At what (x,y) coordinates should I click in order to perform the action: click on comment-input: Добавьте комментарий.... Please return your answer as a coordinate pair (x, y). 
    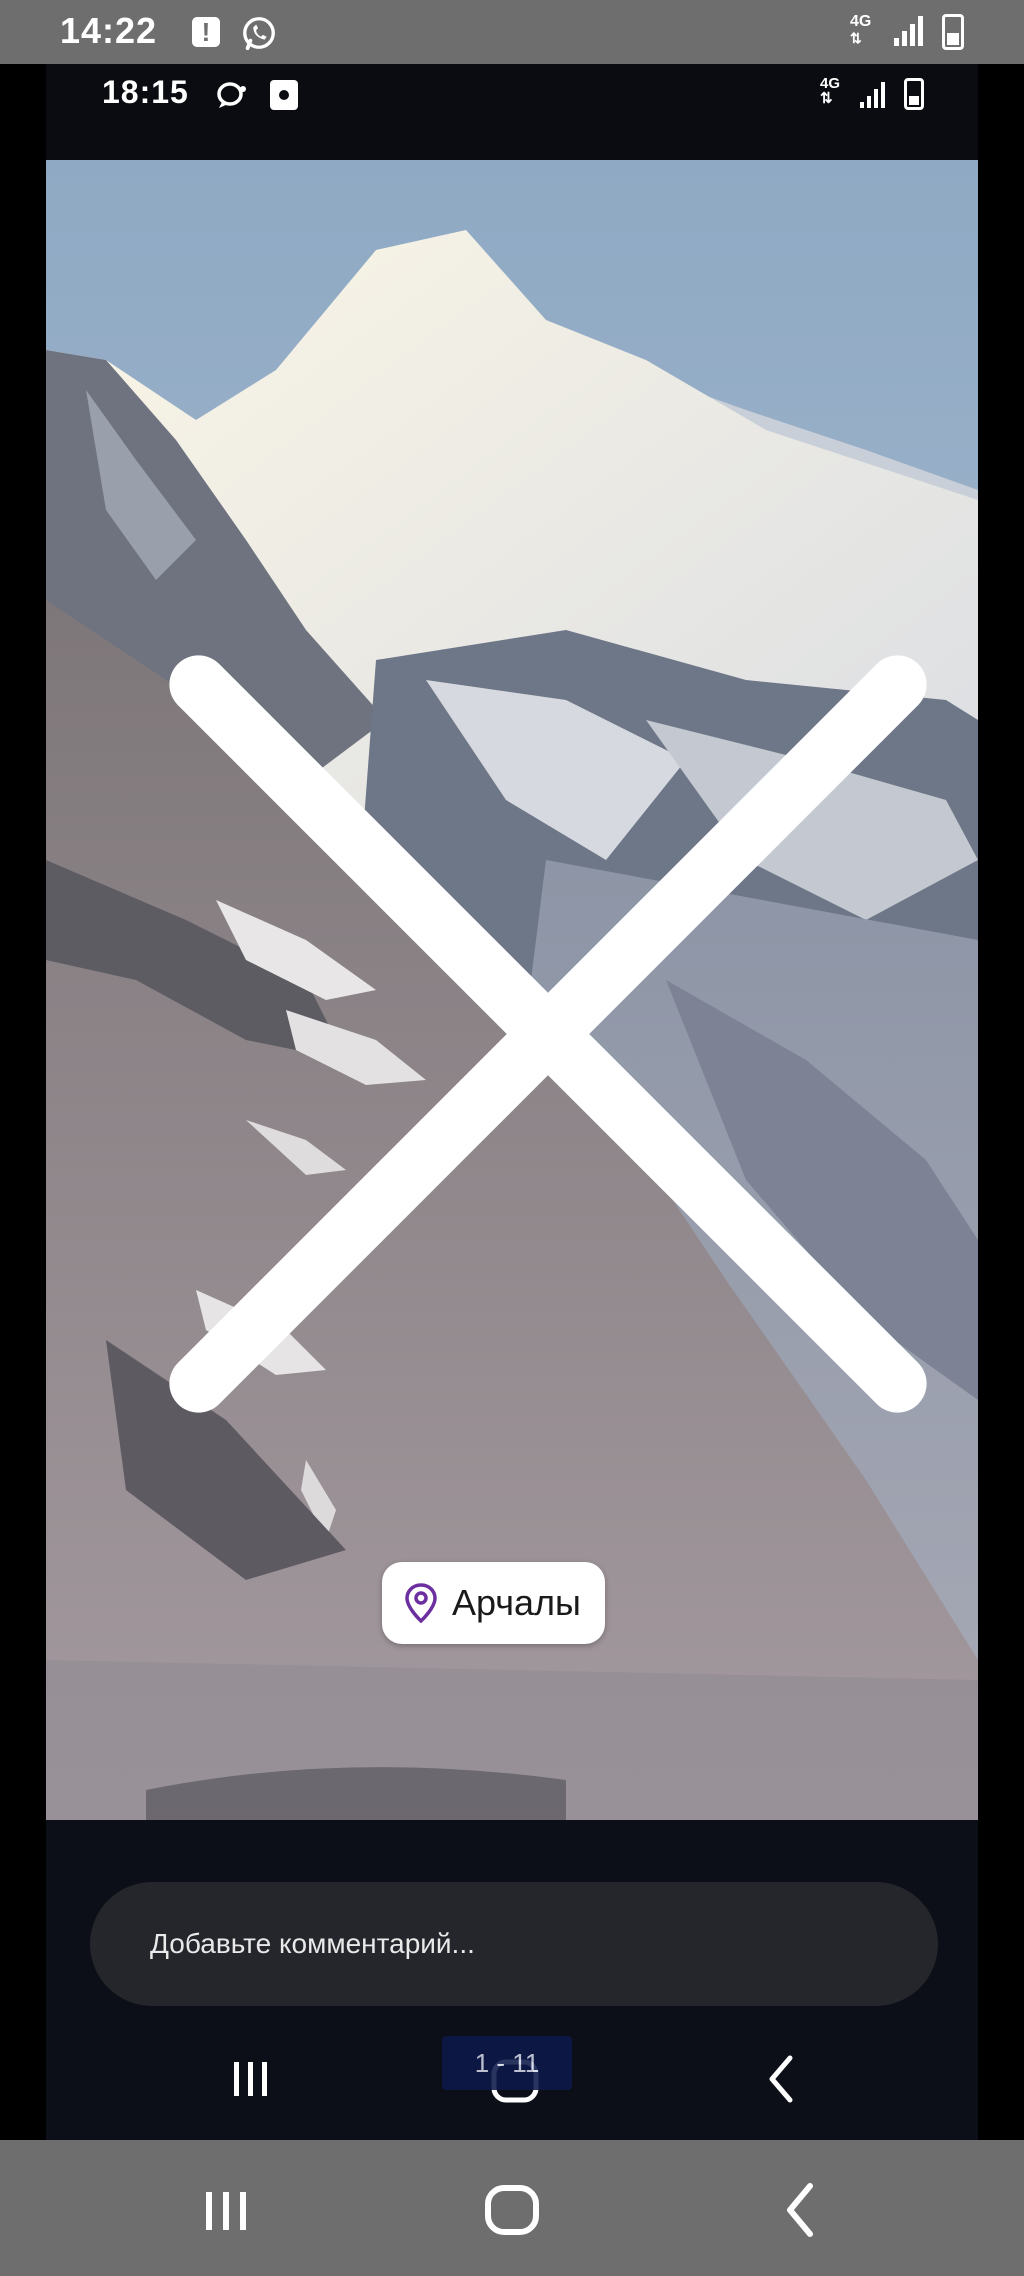
    Looking at the image, I should click on (514, 1944).